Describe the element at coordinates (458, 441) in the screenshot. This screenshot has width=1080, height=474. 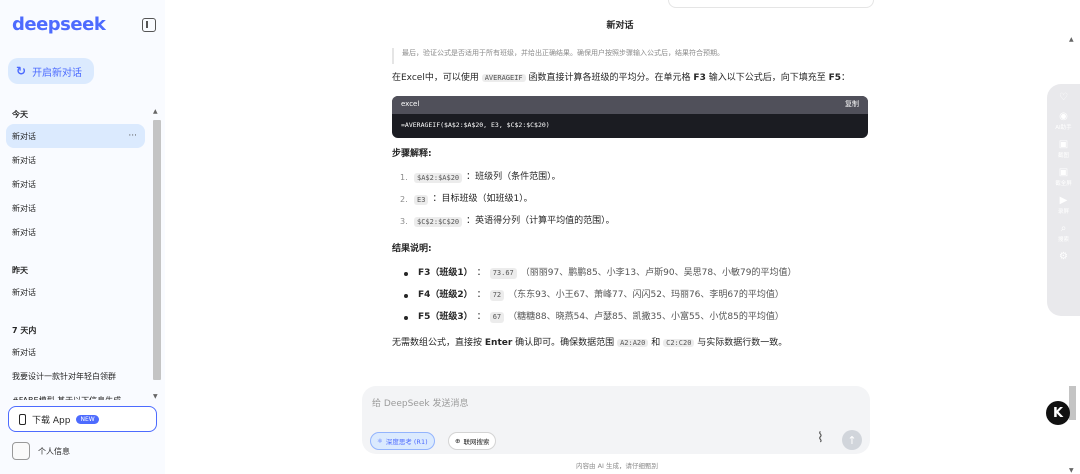
I see `globe-icon: ⊕` at that location.